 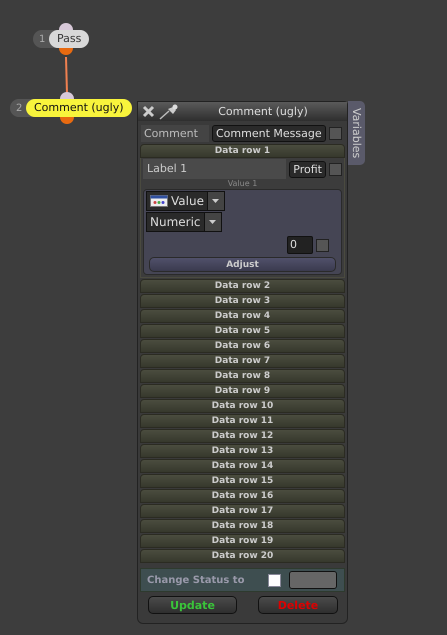 What do you see at coordinates (356, 133) in the screenshot?
I see `variables-tab: Variables` at bounding box center [356, 133].